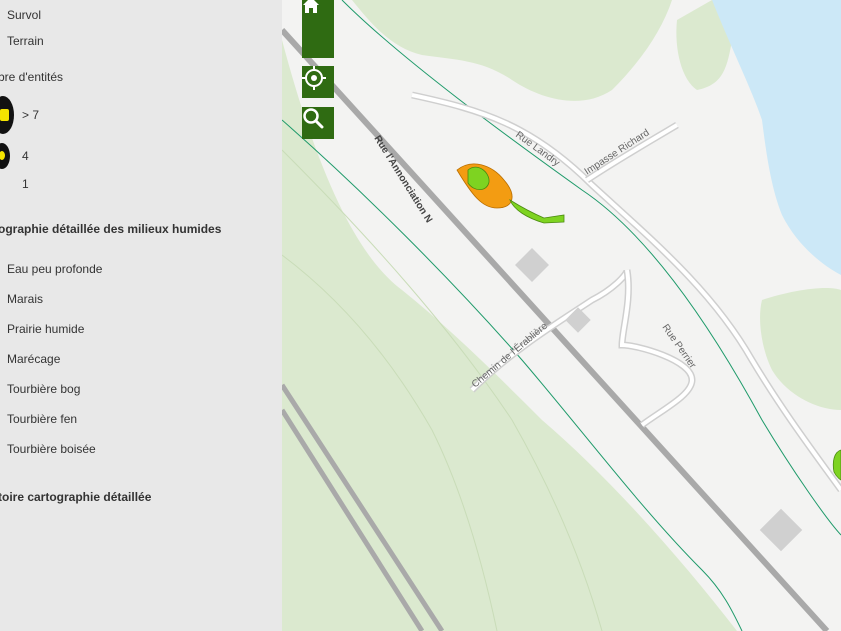  Describe the element at coordinates (311, 6) in the screenshot. I see `home-icon` at that location.